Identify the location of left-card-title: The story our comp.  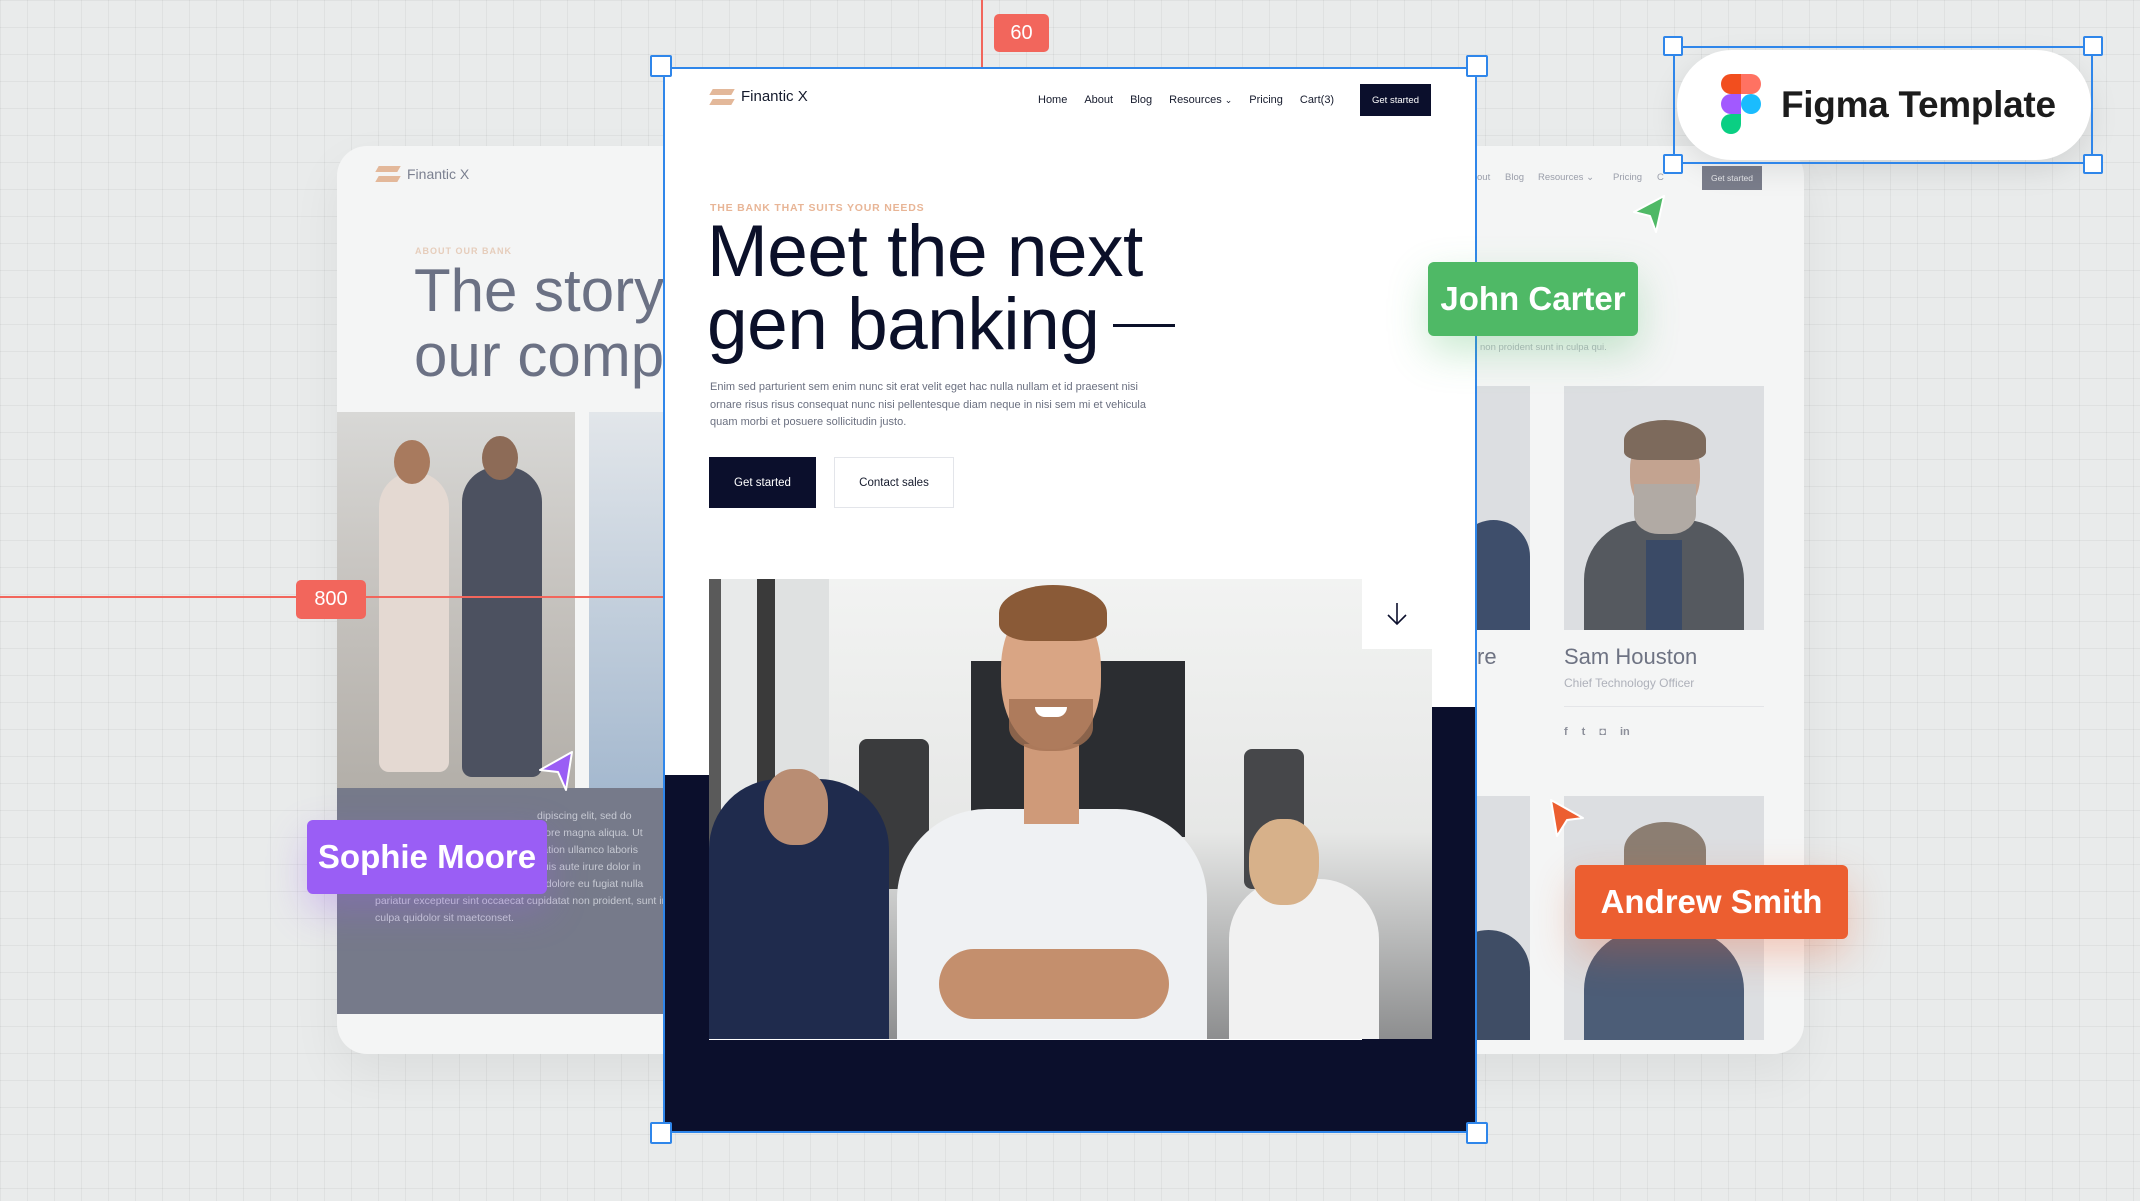
(539, 323).